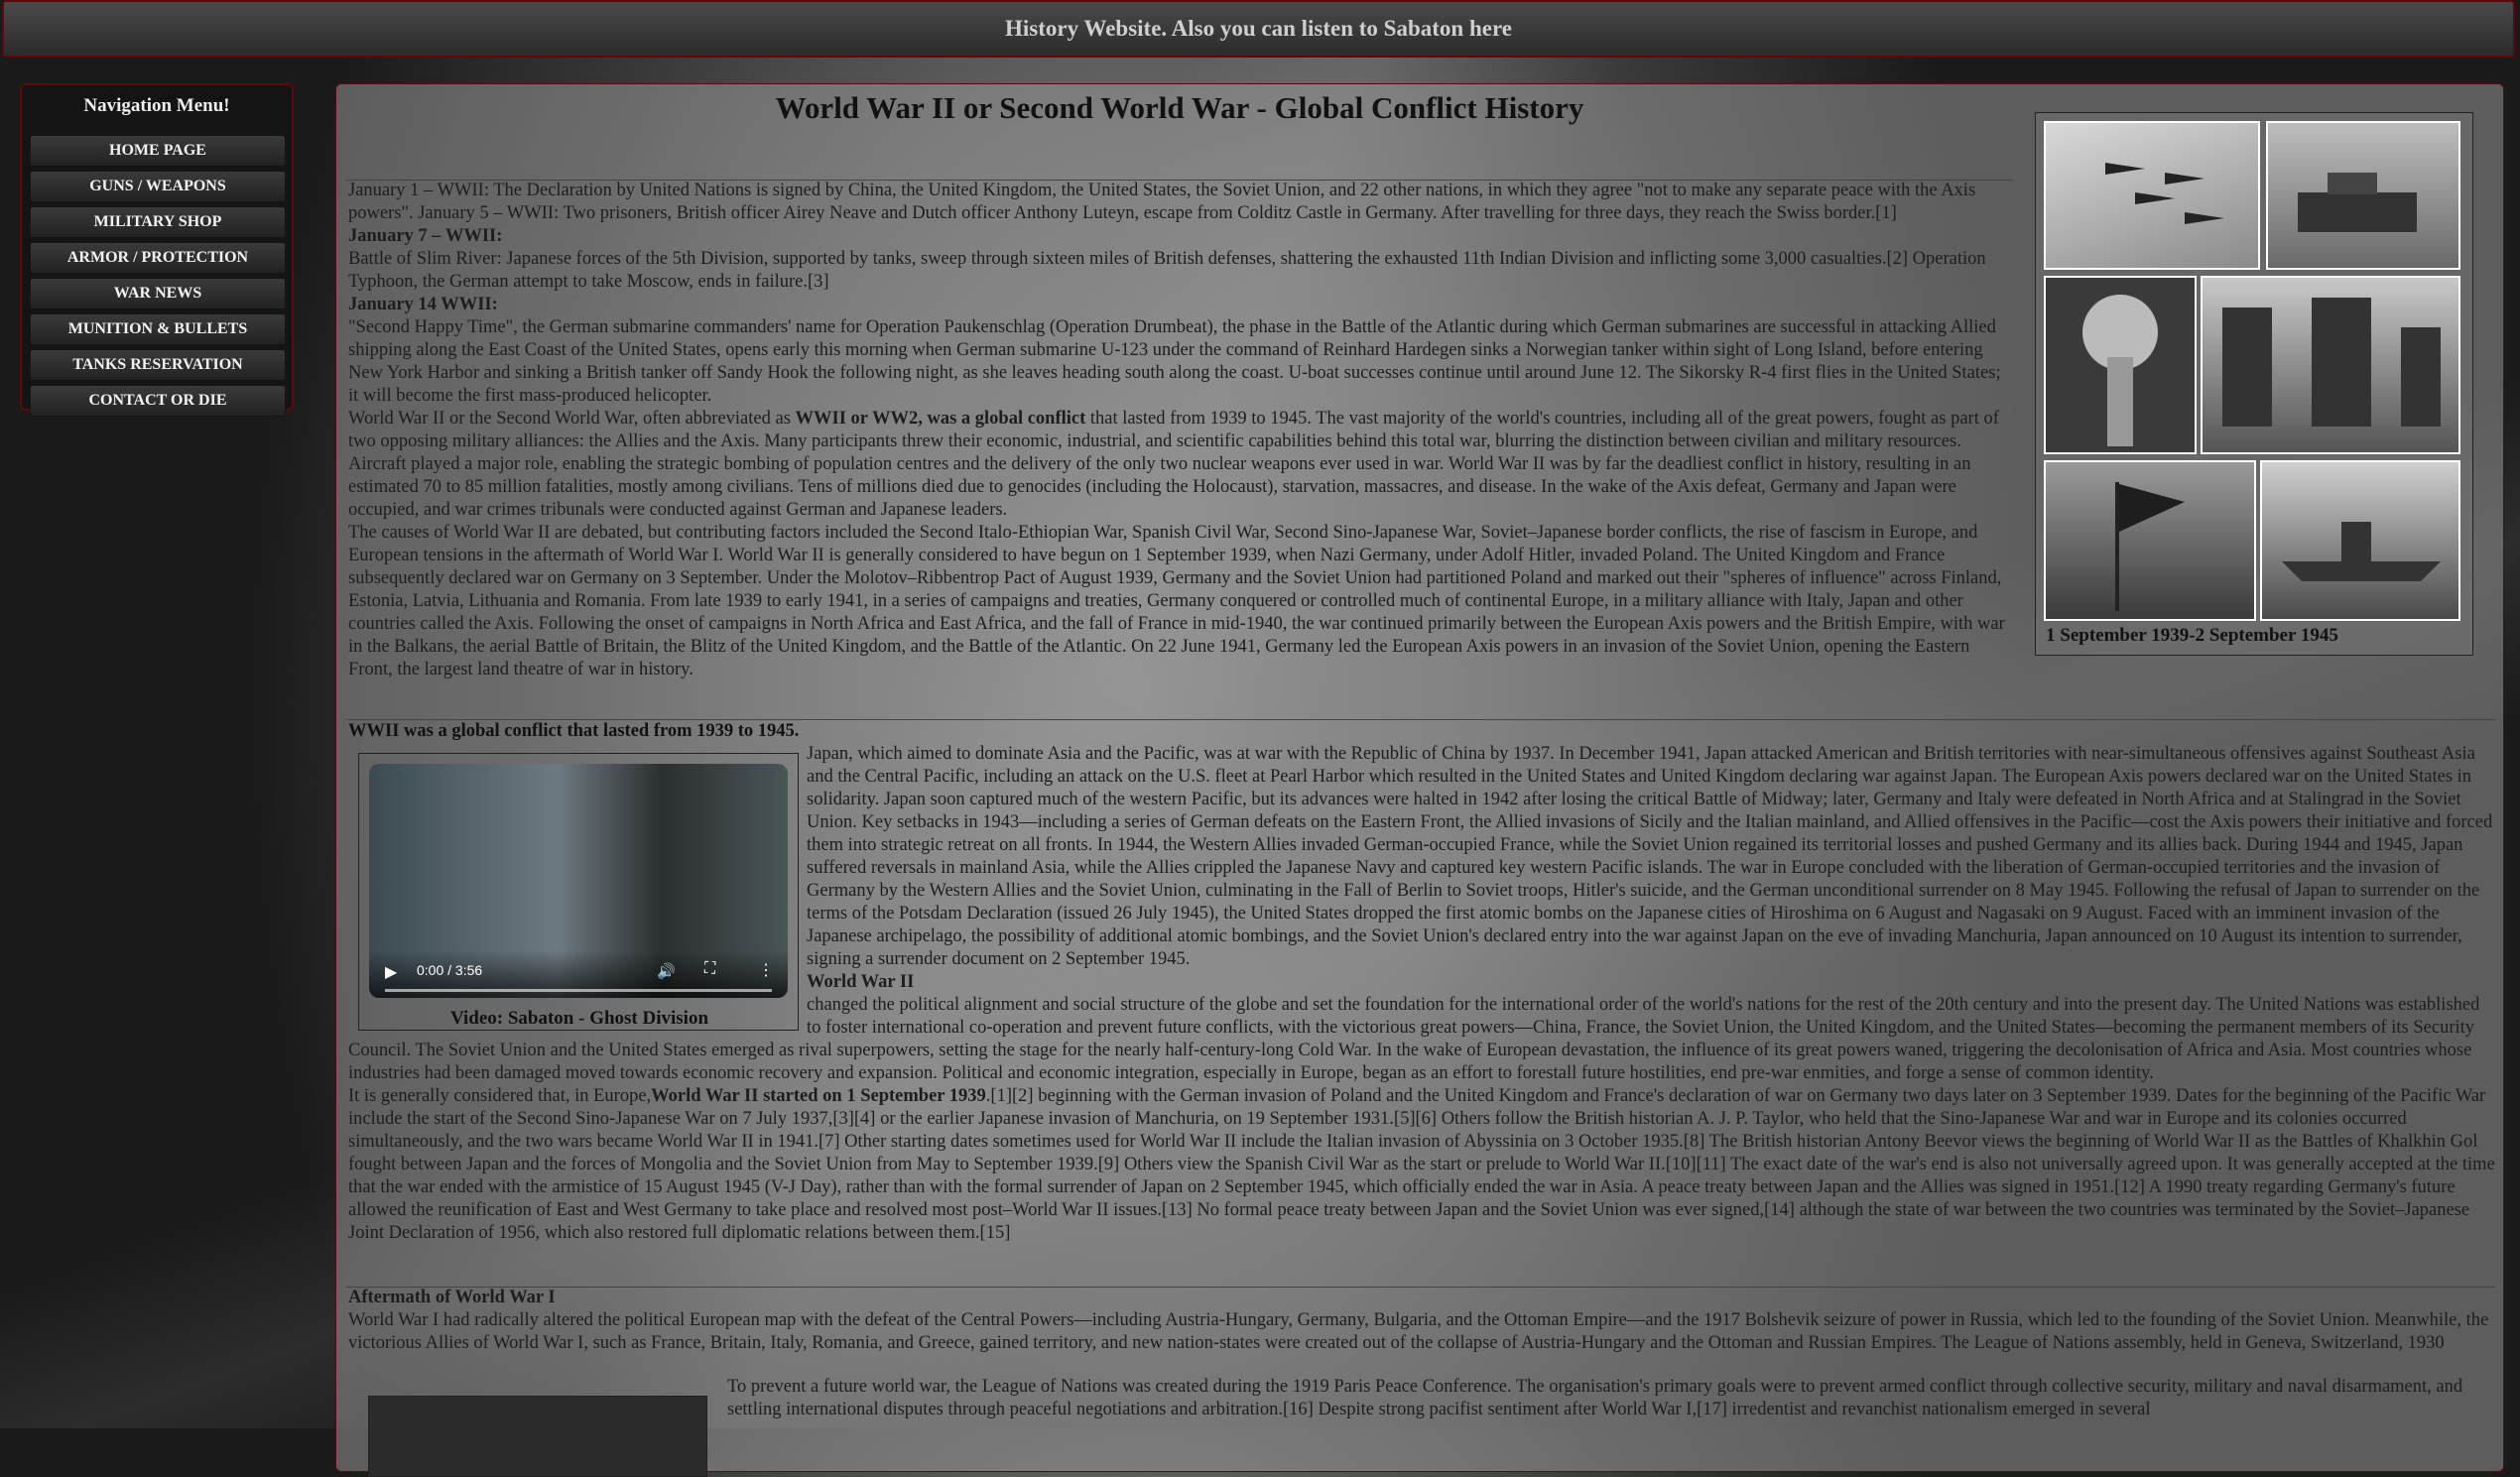 The height and width of the screenshot is (1477, 2520). What do you see at coordinates (158, 258) in the screenshot?
I see `nav-item-armor: ARMOR / PROTECTION` at bounding box center [158, 258].